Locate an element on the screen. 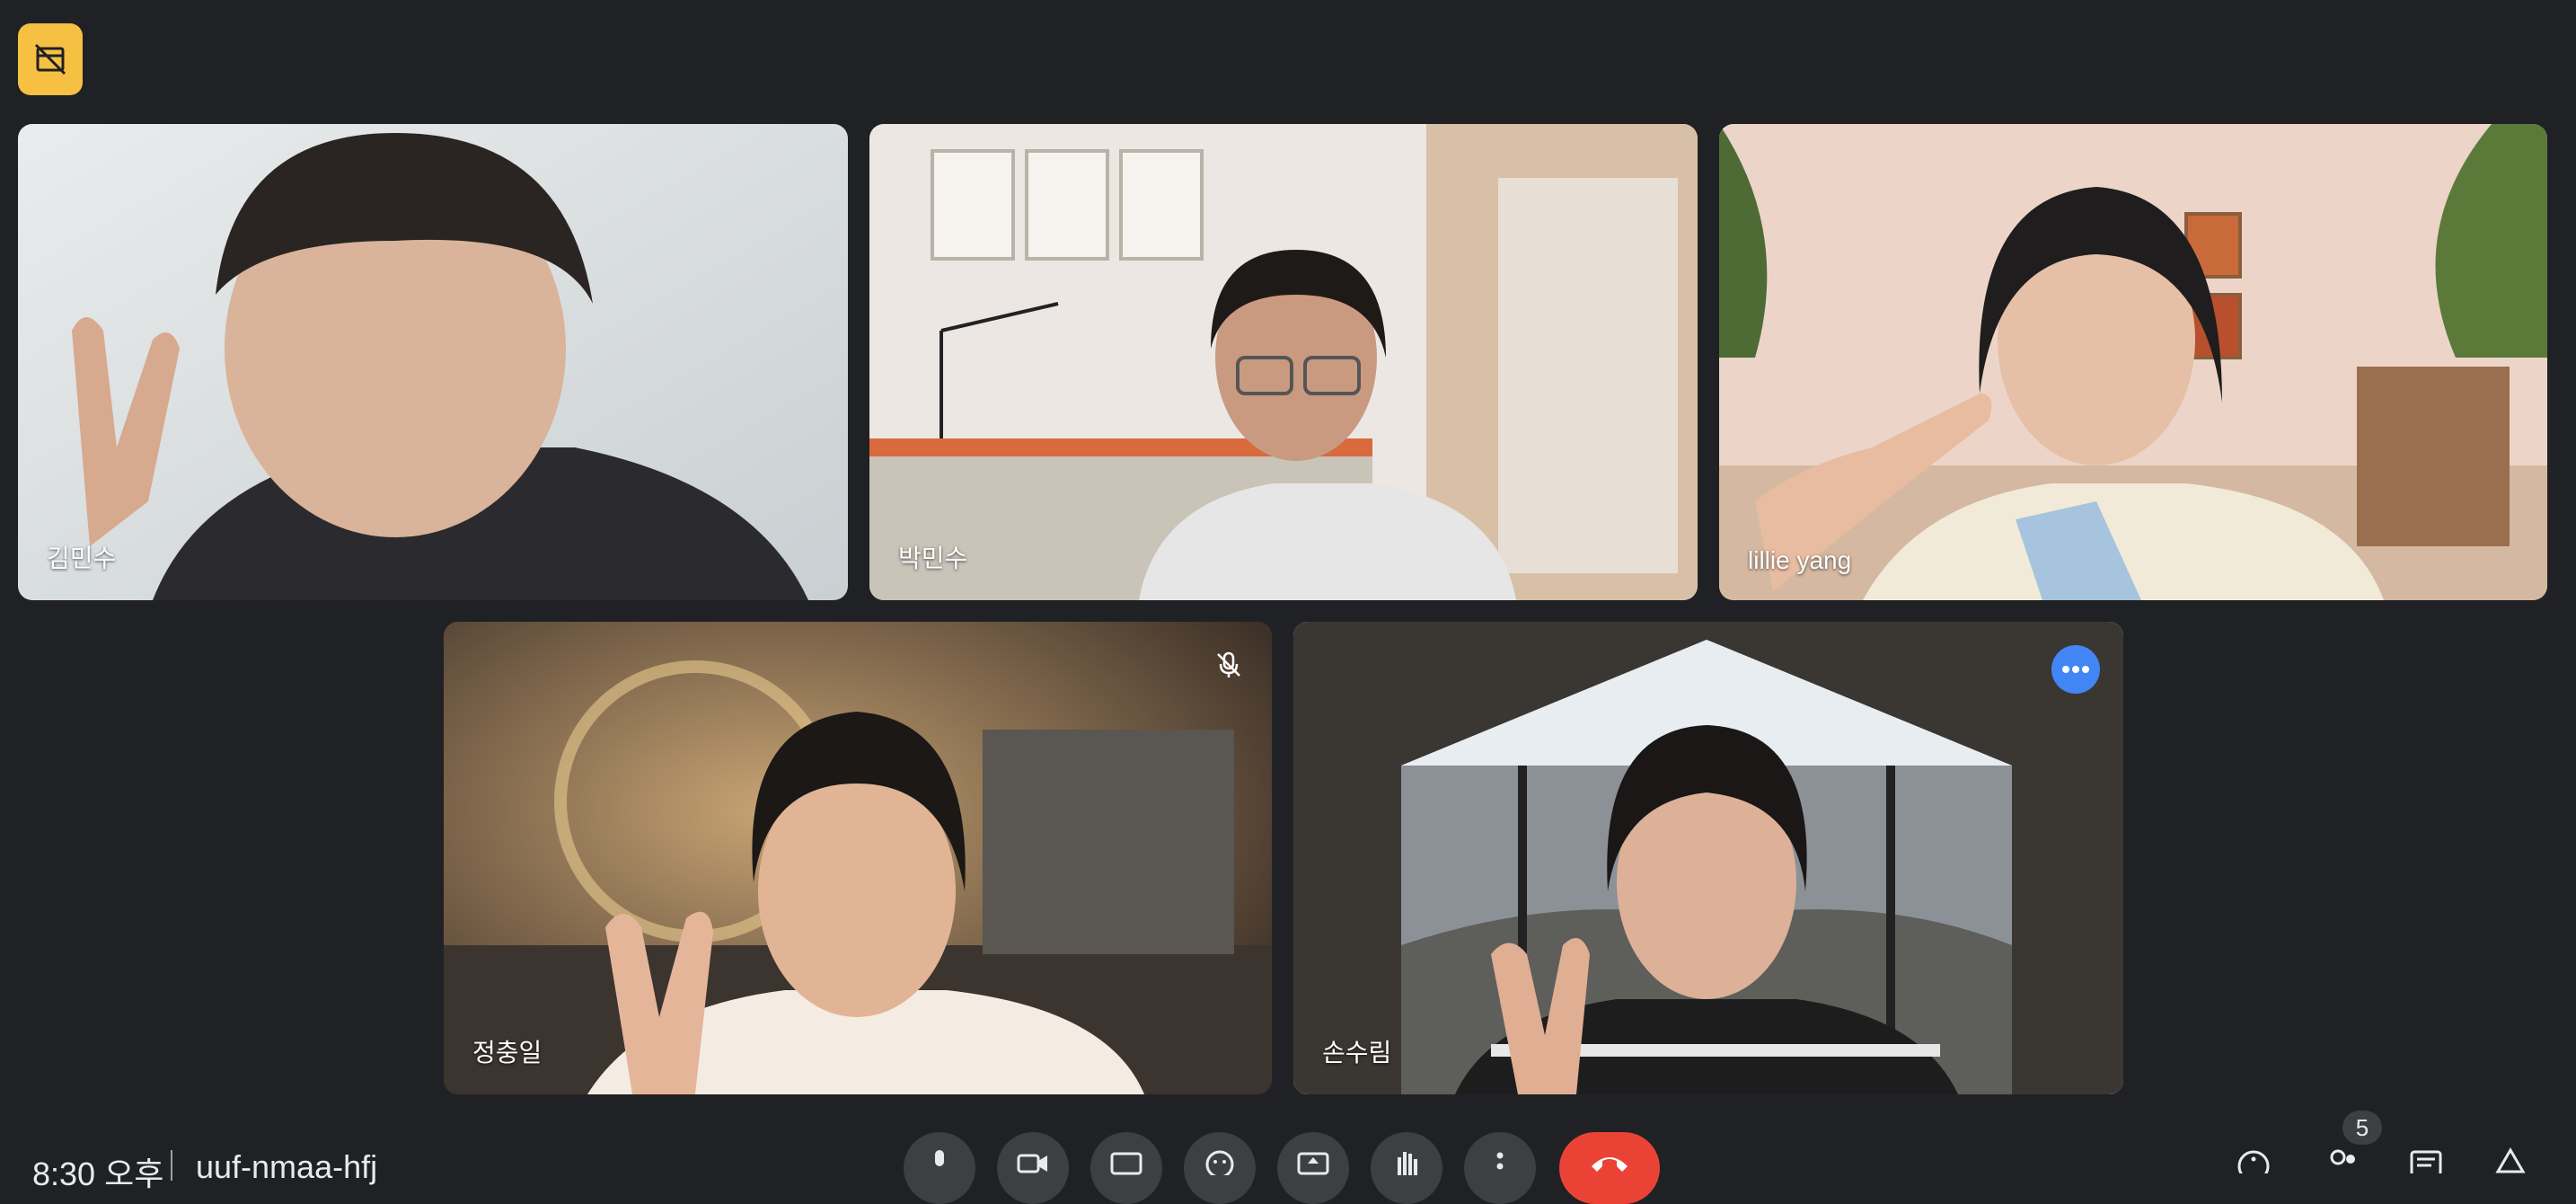 The width and height of the screenshot is (2576, 1204). raise-hand-button is located at coordinates (1406, 1168).